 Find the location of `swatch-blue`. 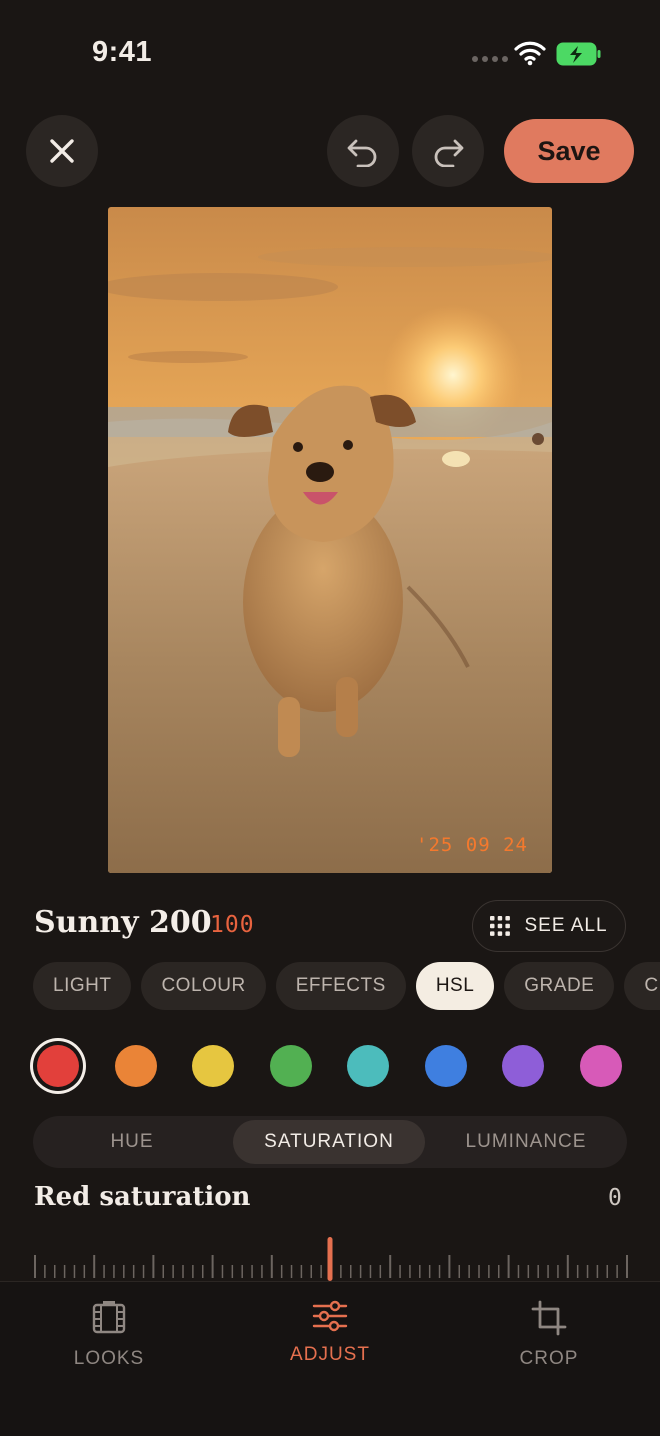

swatch-blue is located at coordinates (446, 1066).